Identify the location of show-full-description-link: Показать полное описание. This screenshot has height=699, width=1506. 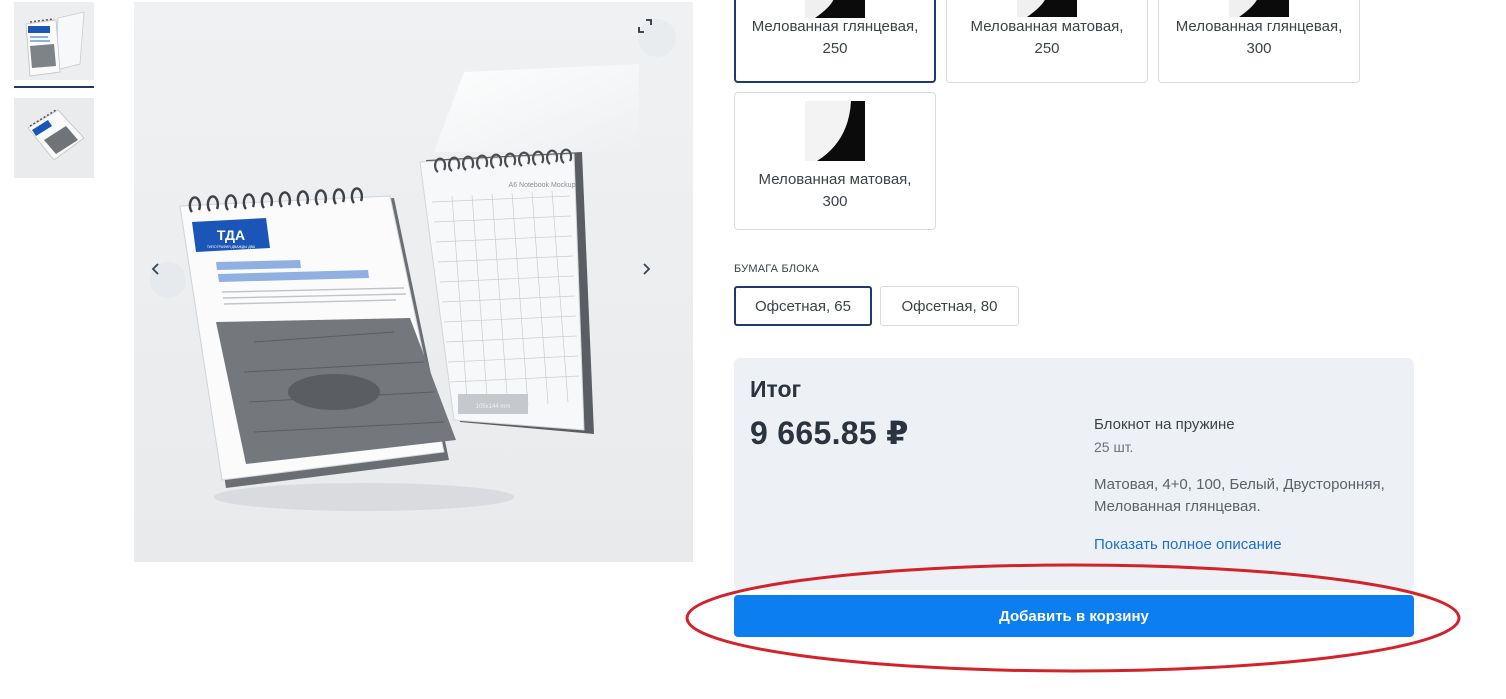
(1249, 545).